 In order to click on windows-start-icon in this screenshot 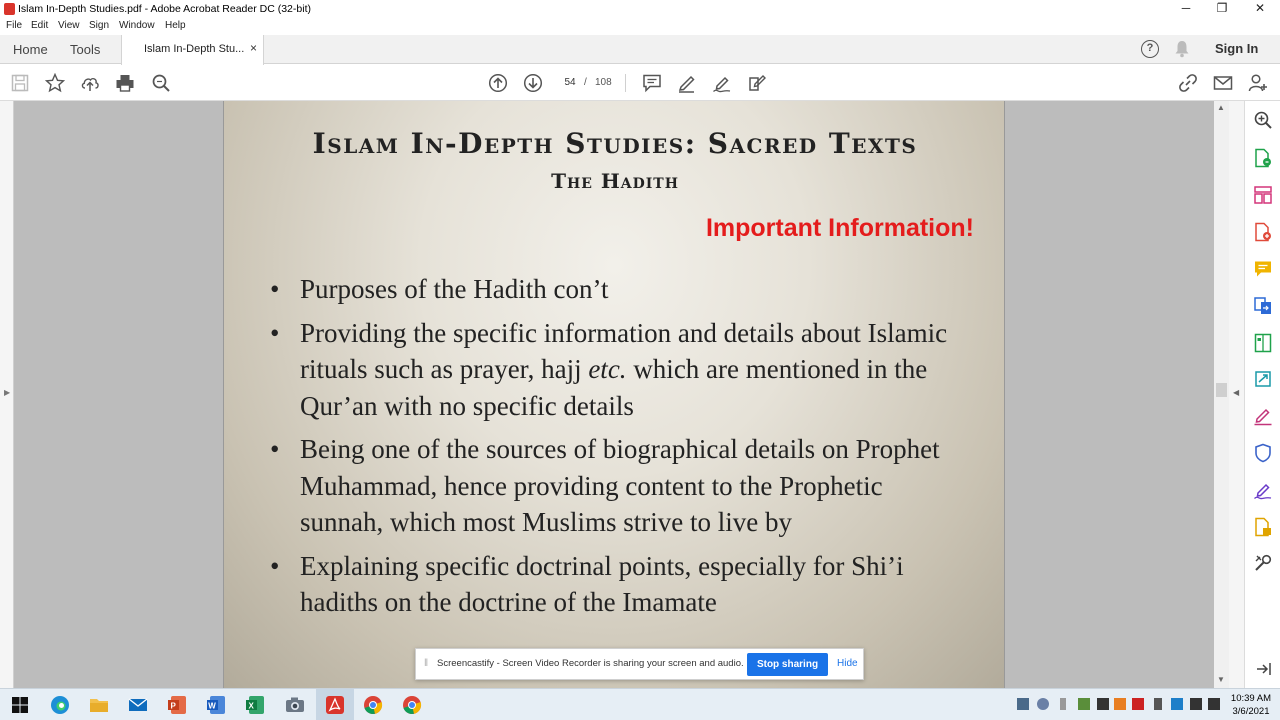, I will do `click(20, 705)`.